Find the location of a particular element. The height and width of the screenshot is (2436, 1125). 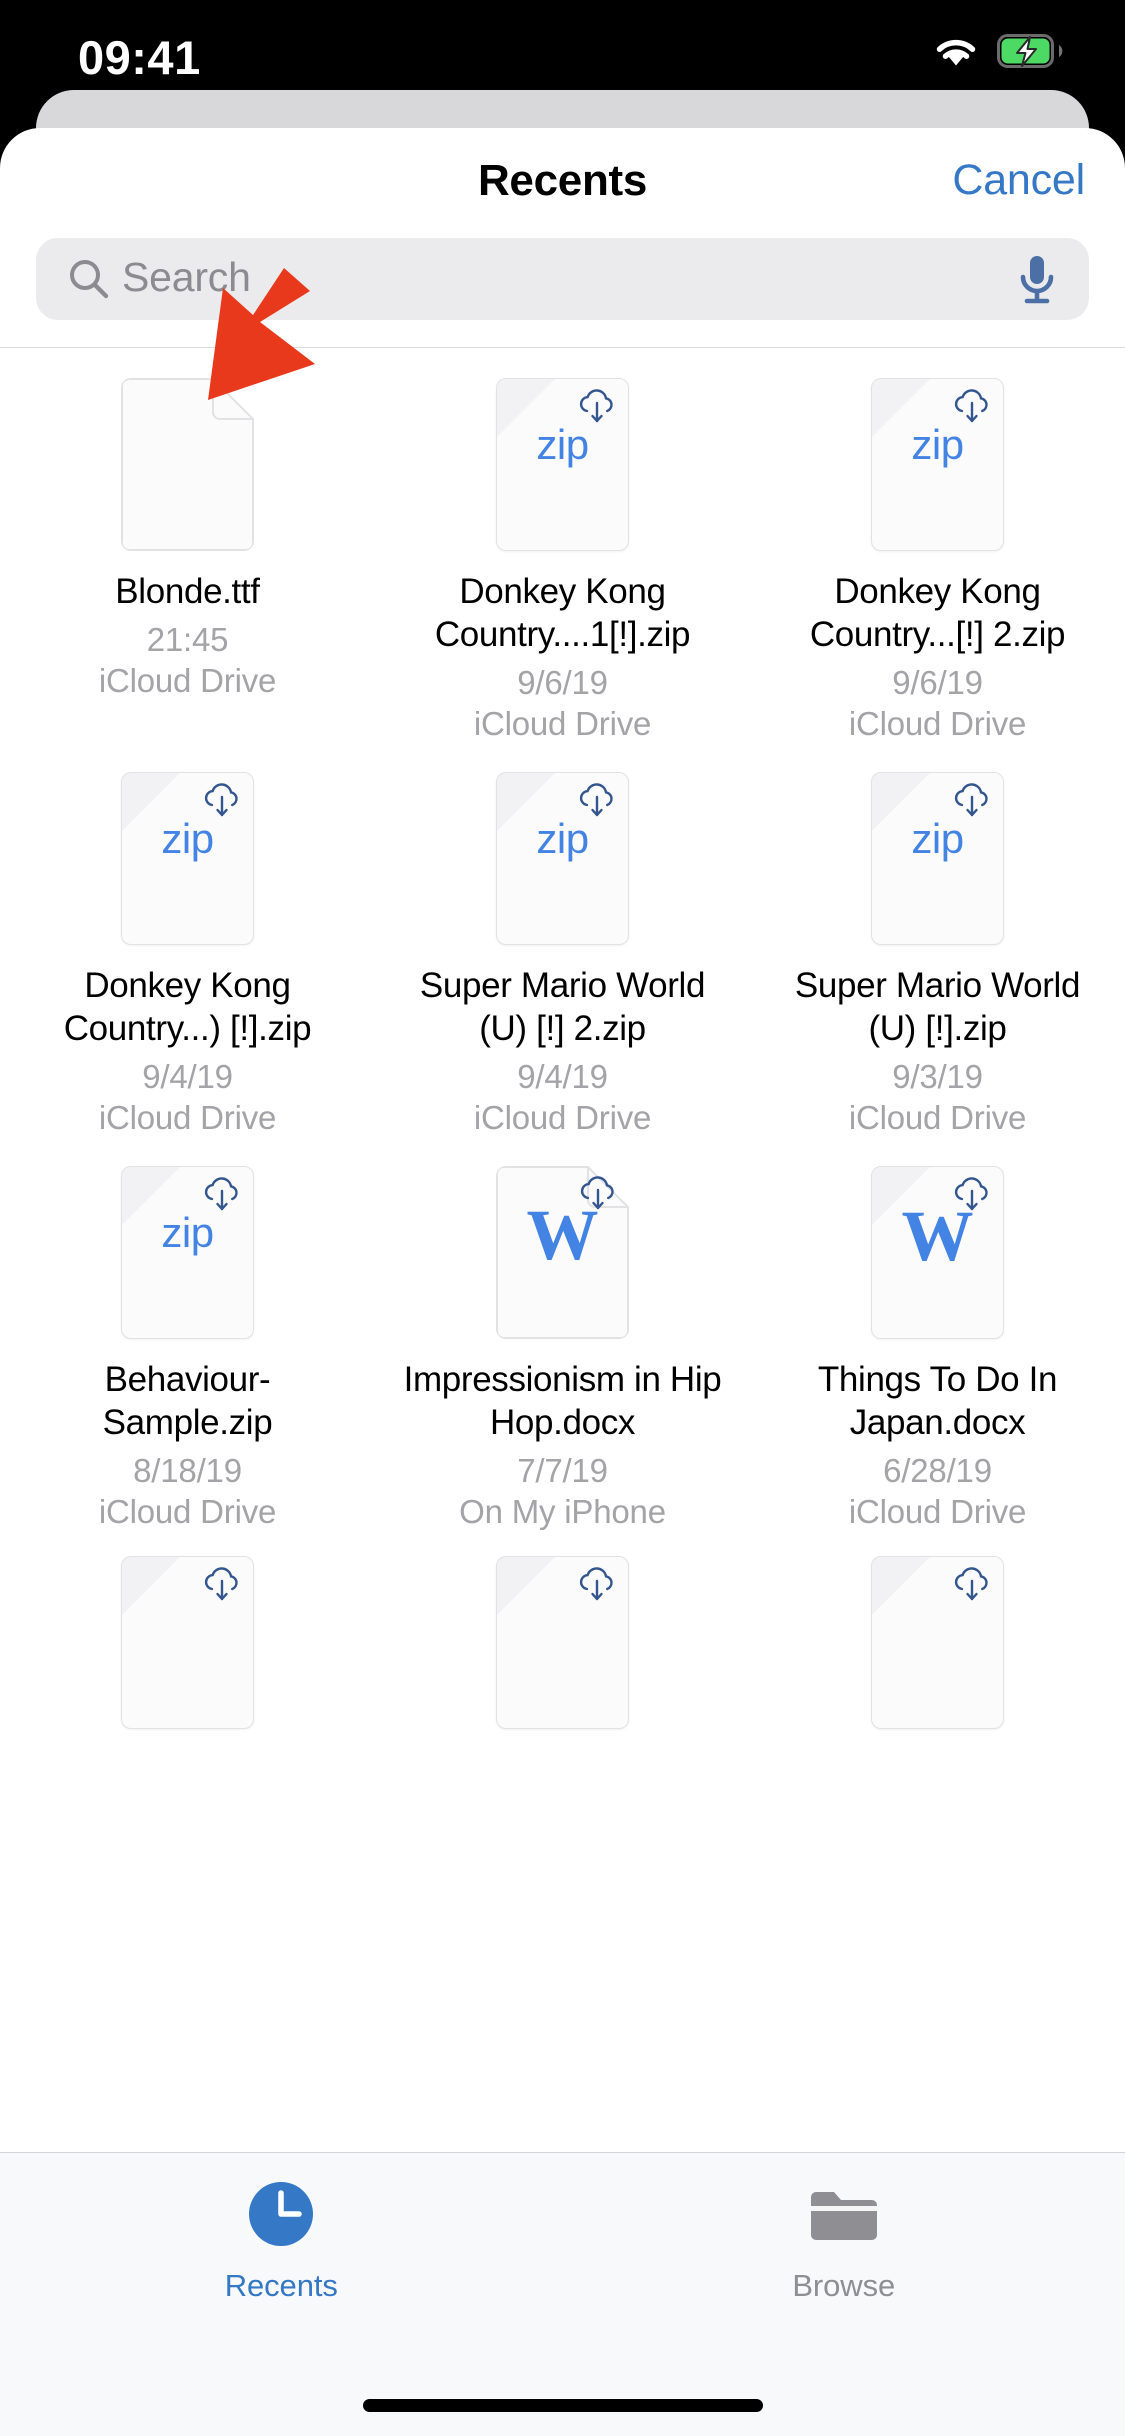

file-name: Impressionism in Hip Hop.docx is located at coordinates (562, 1401).